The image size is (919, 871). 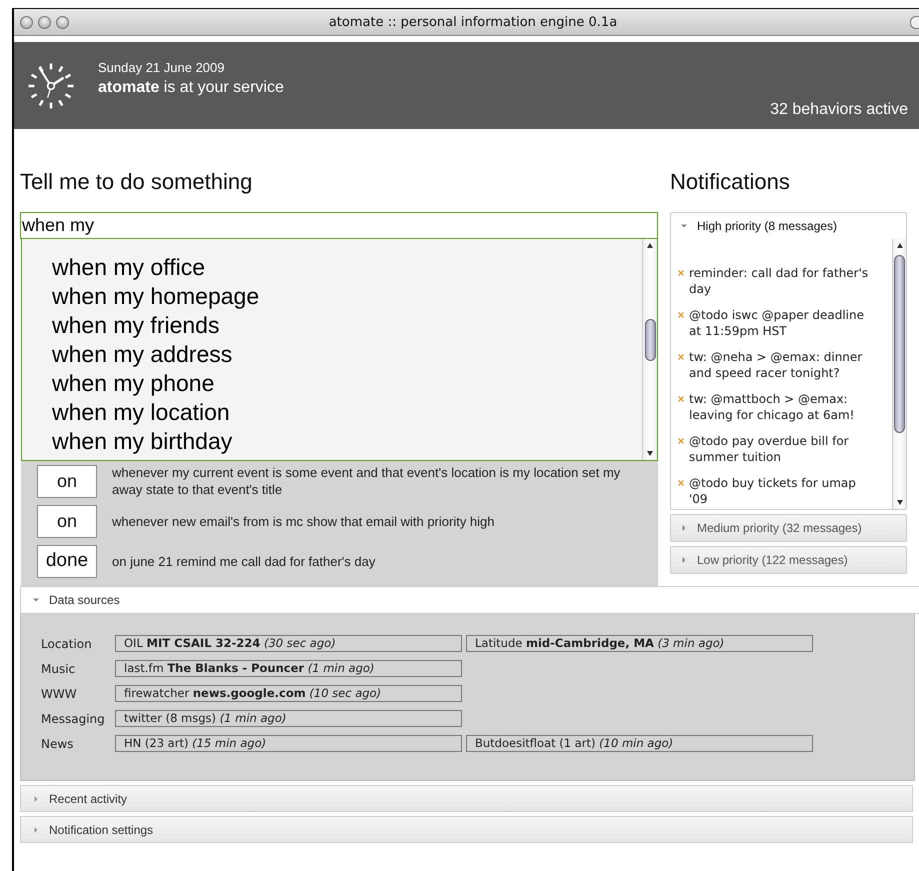 I want to click on section-label: Recent activity, so click(x=88, y=799).